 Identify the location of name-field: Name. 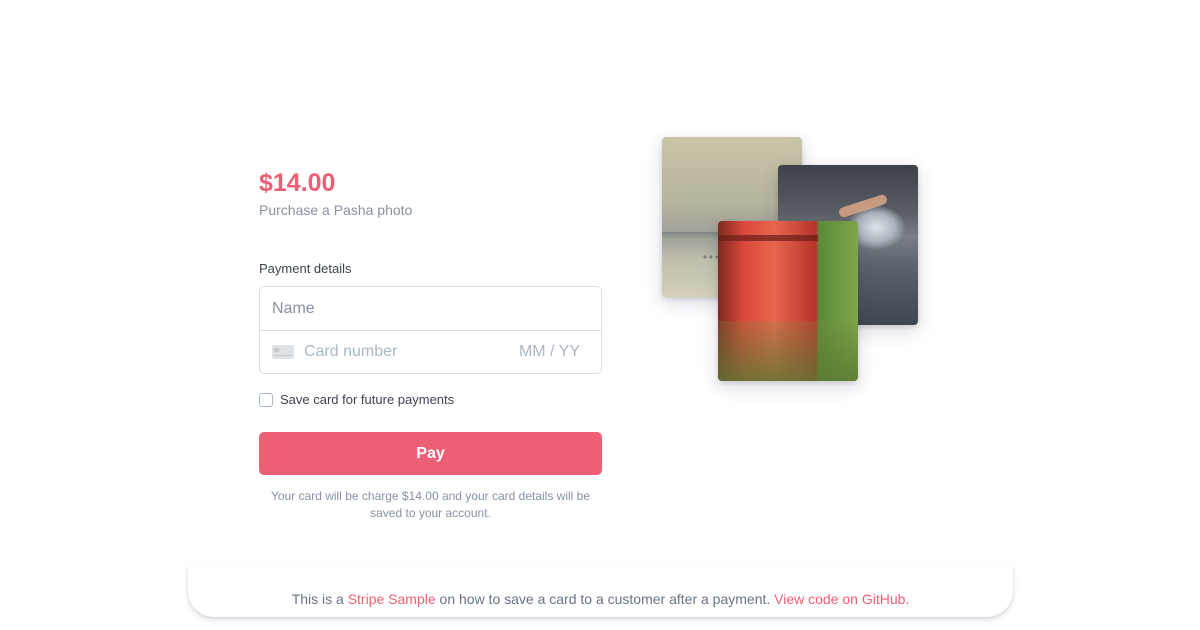
(430, 308).